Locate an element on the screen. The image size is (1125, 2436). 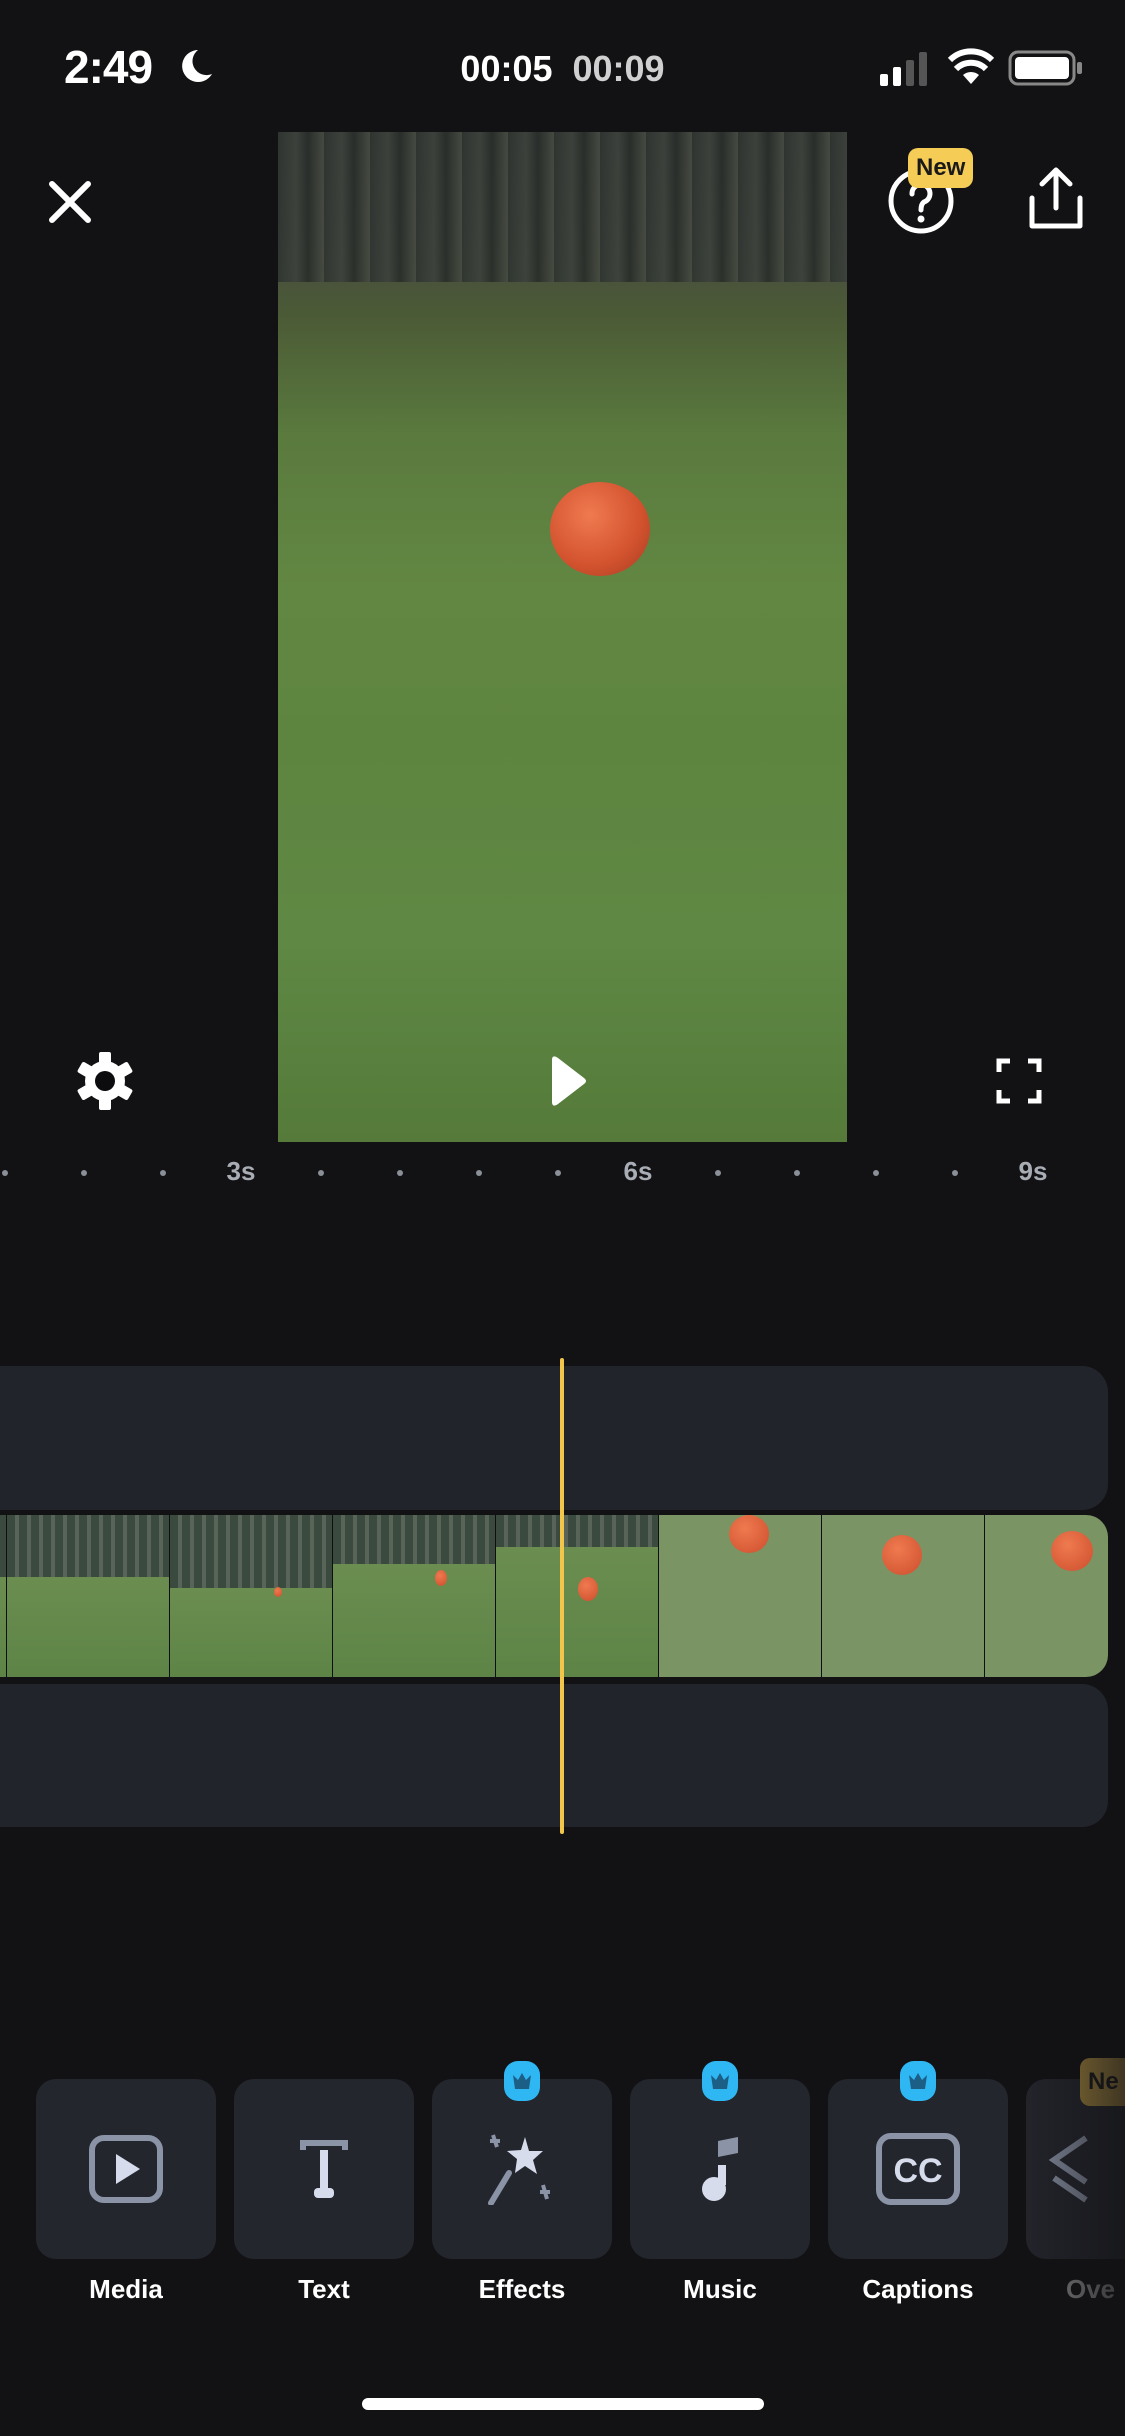
tool-label-effects: Effects is located at coordinates (522, 2289).